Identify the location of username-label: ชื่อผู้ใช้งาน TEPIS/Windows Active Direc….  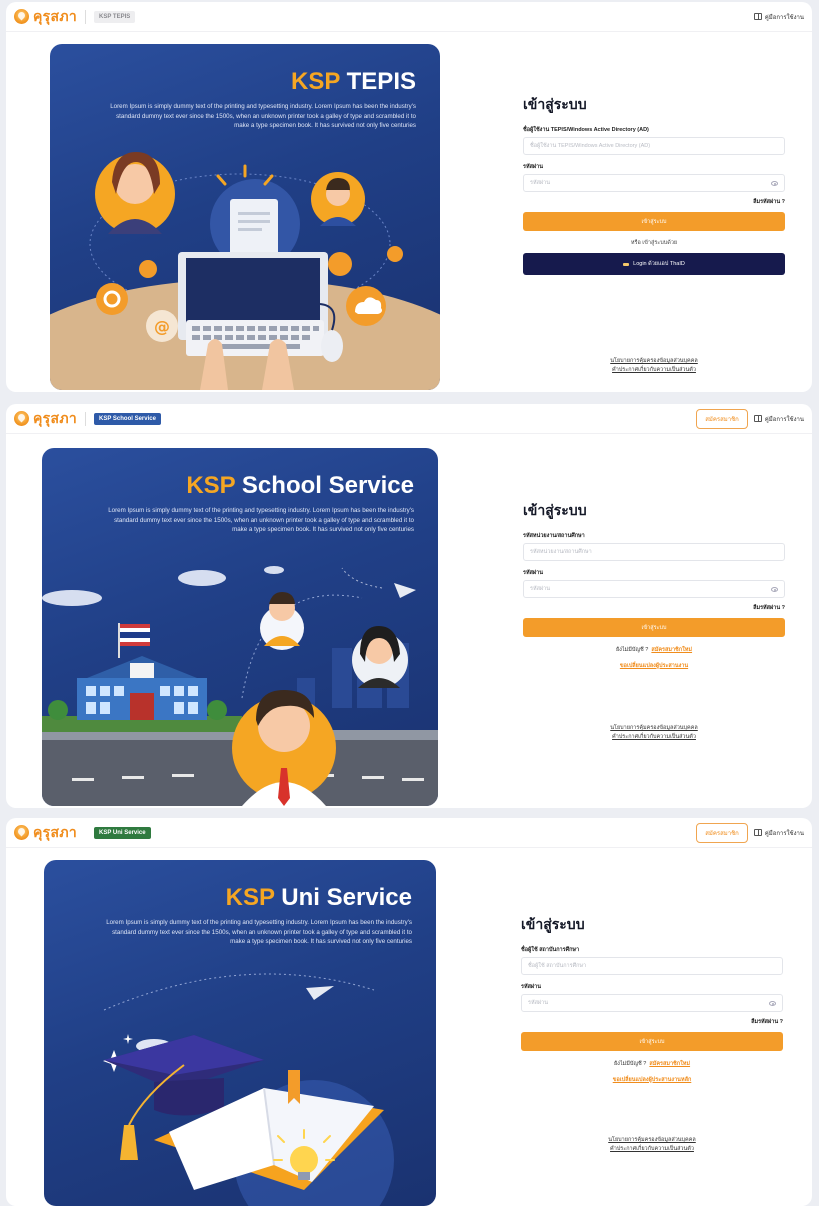
(586, 130).